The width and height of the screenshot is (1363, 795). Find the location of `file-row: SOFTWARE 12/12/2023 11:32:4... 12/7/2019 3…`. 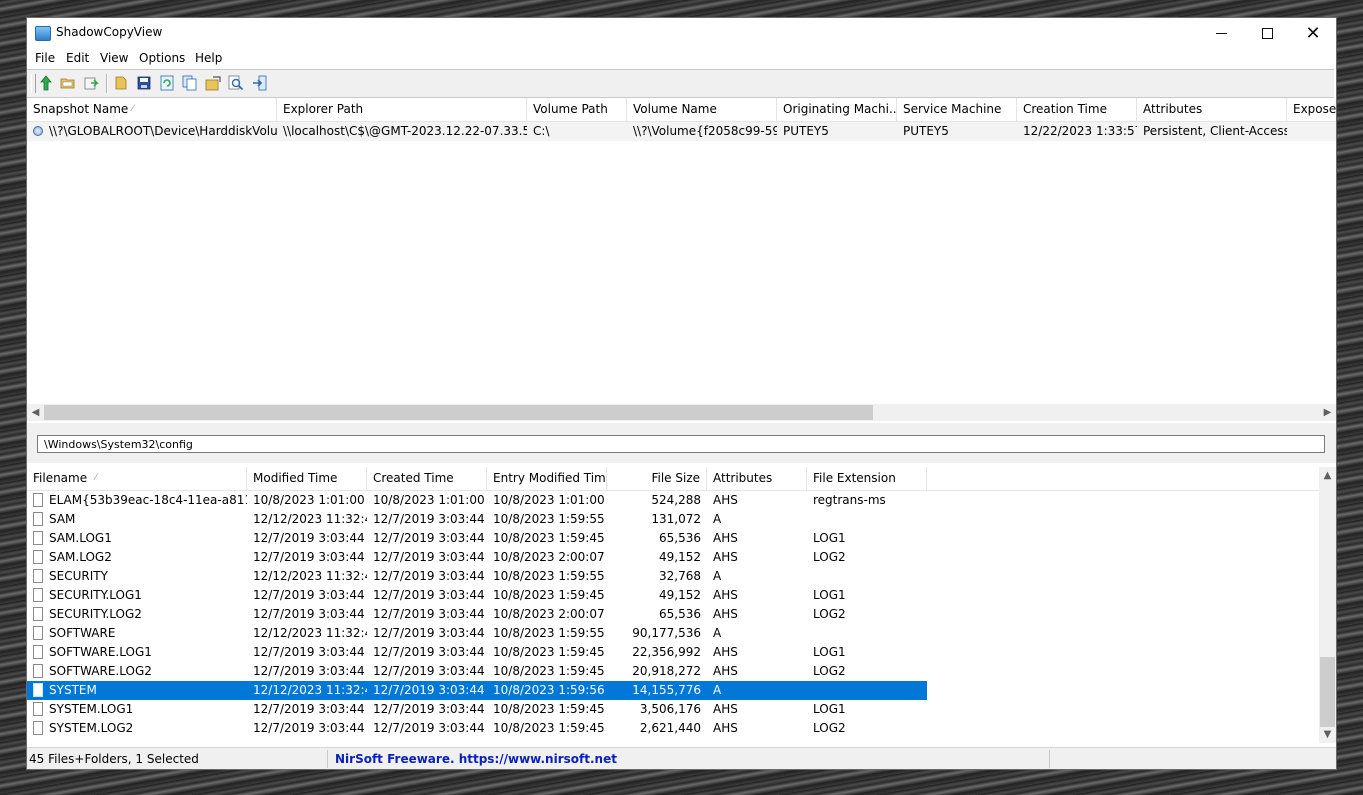

file-row: SOFTWARE 12/12/2023 11:32:4... 12/7/2019 3… is located at coordinates (673, 633).